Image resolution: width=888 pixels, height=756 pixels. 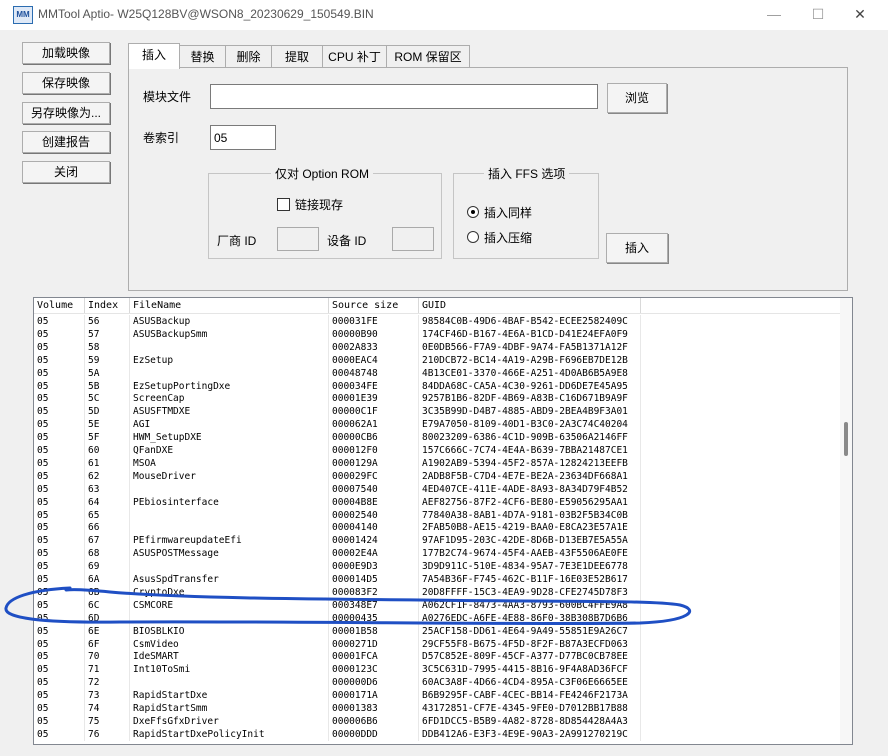 I want to click on tab-replace: 替换, so click(x=202, y=56).